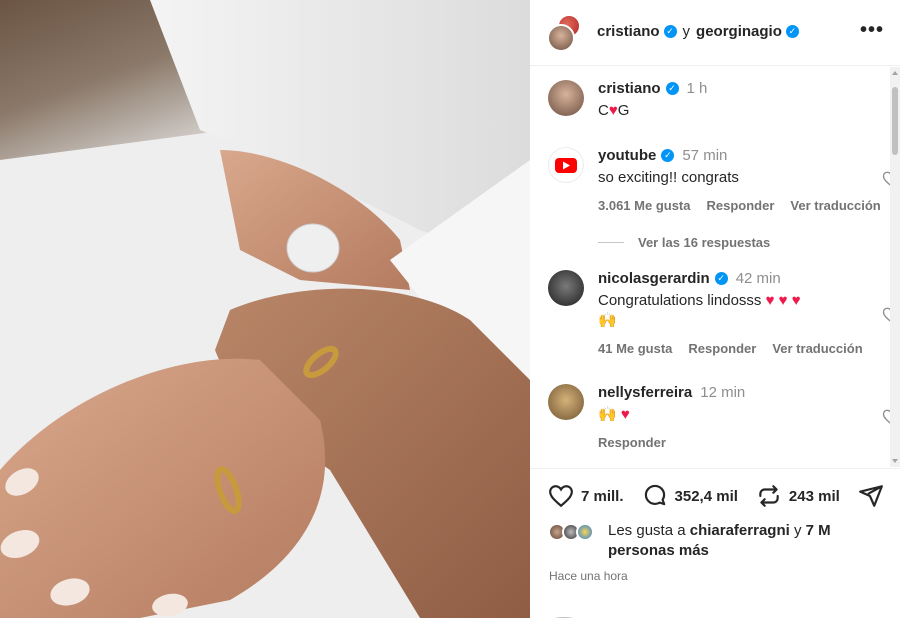 The image size is (900, 618). What do you see at coordinates (654, 278) in the screenshot?
I see `comment-username: nicolasgerardin` at bounding box center [654, 278].